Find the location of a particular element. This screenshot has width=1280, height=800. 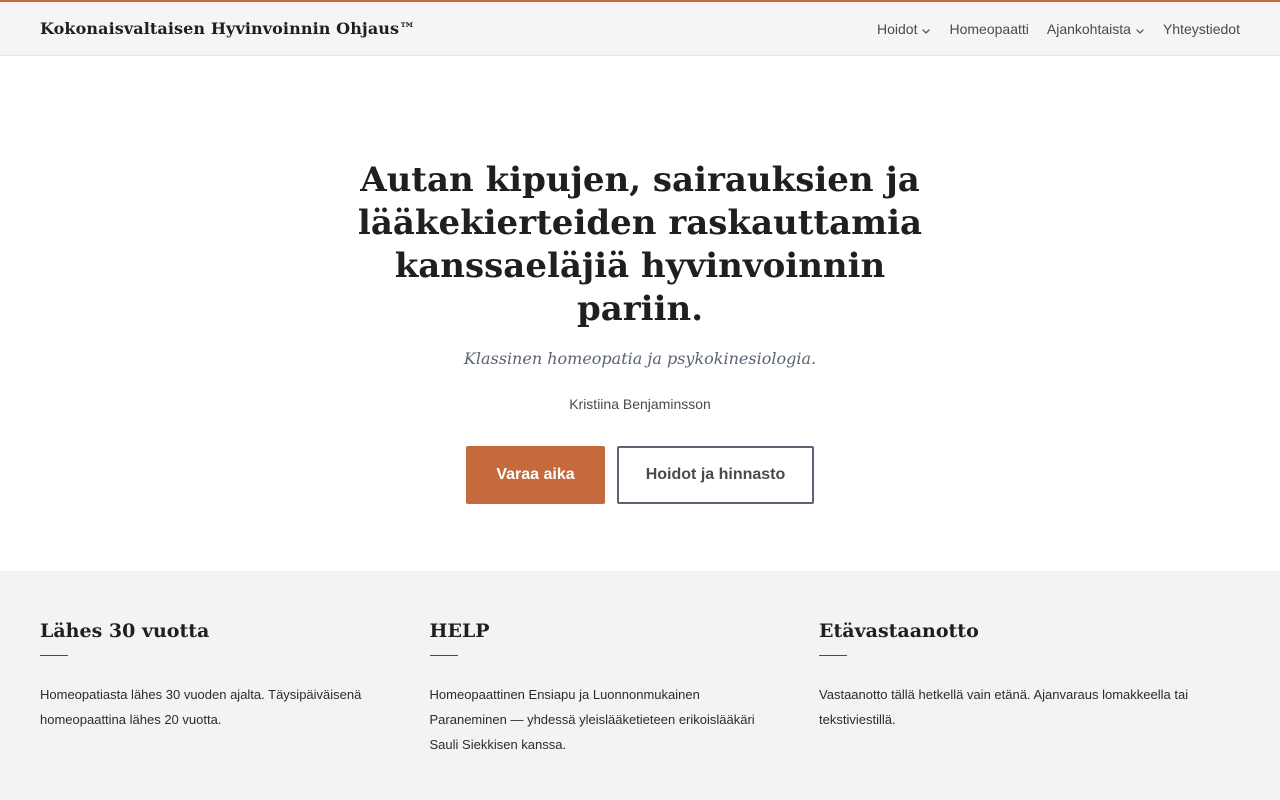

nav-item-hoidot: Hoidot is located at coordinates (904, 29).